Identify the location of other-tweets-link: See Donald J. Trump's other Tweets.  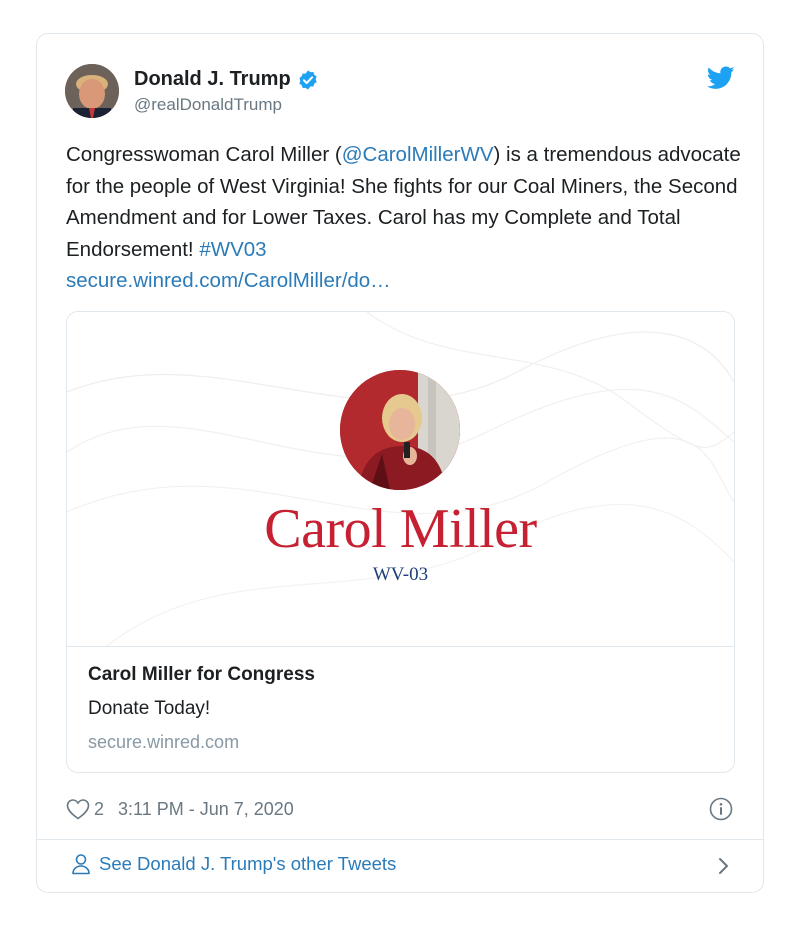
(233, 864).